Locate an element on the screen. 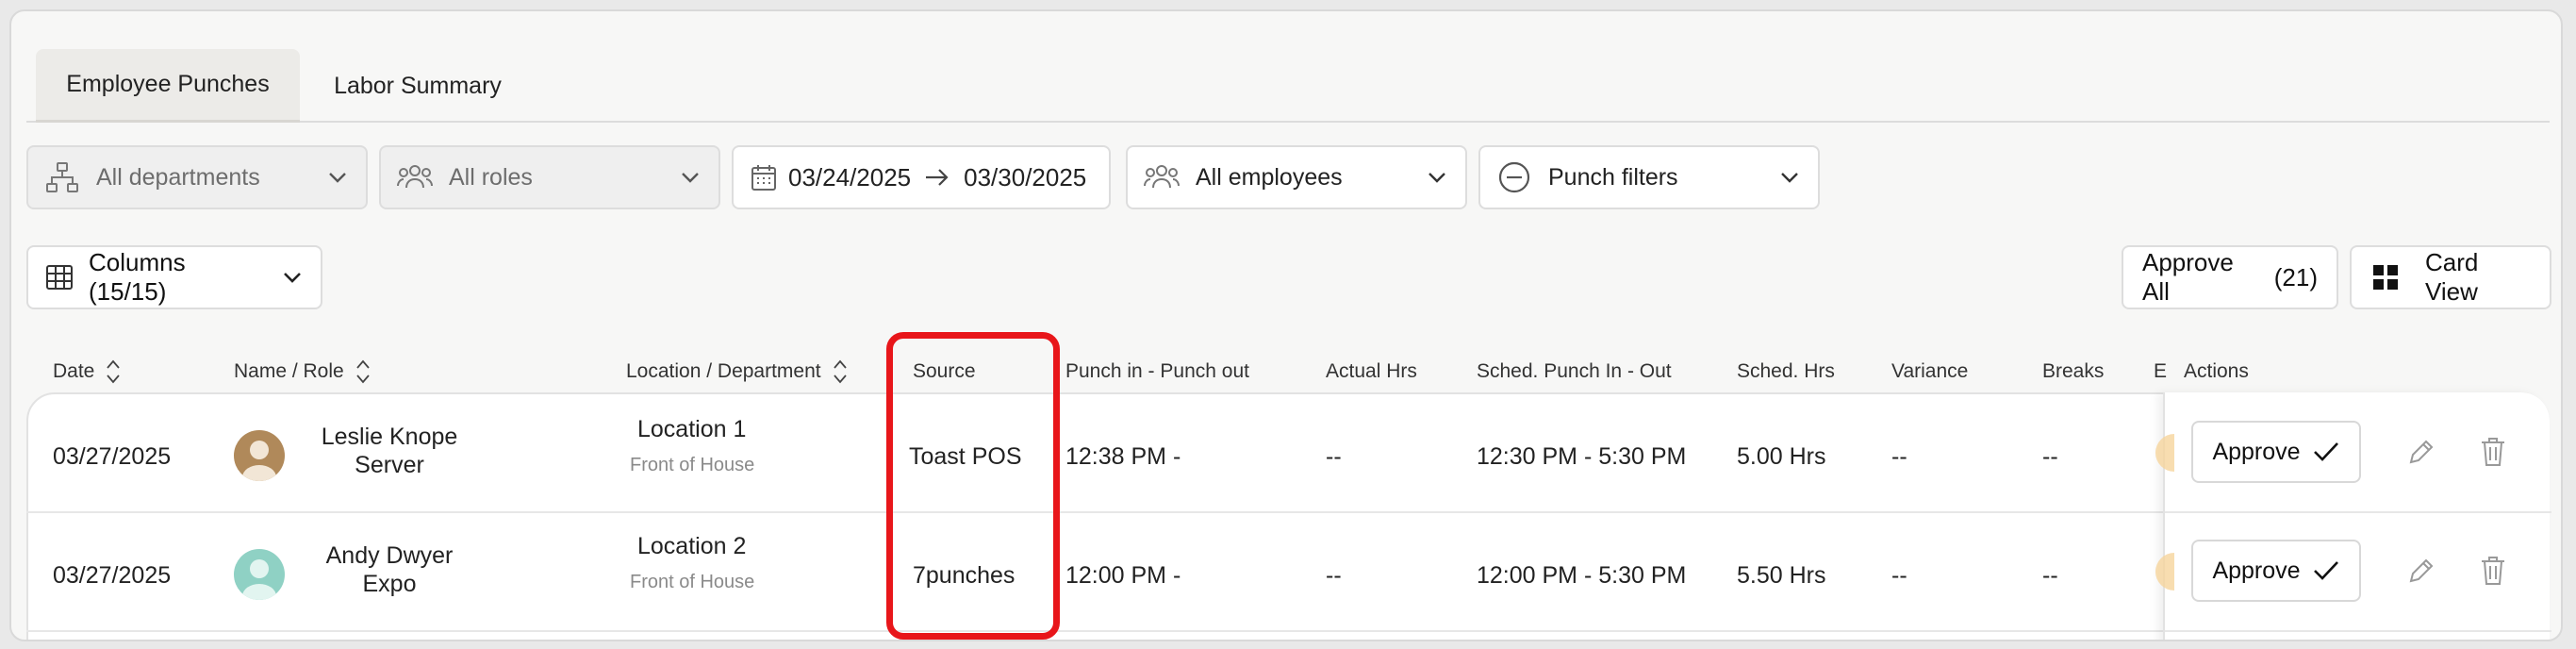  column-header-truncated: E is located at coordinates (2161, 371).